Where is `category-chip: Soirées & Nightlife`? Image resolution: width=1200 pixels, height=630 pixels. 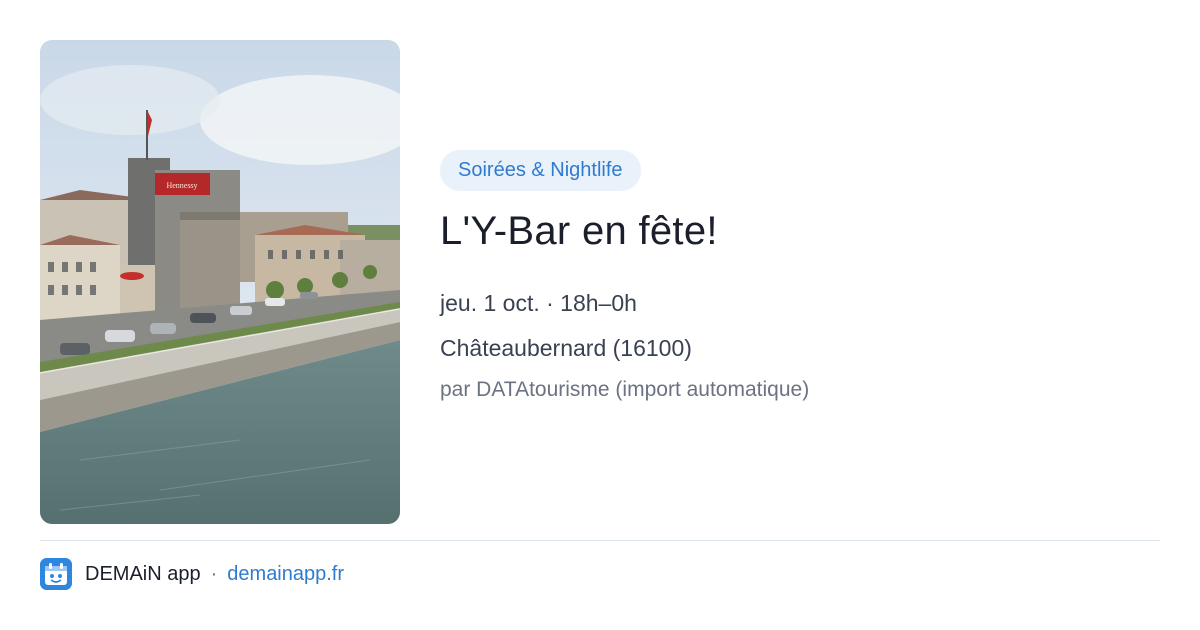 category-chip: Soirées & Nightlife is located at coordinates (540, 170).